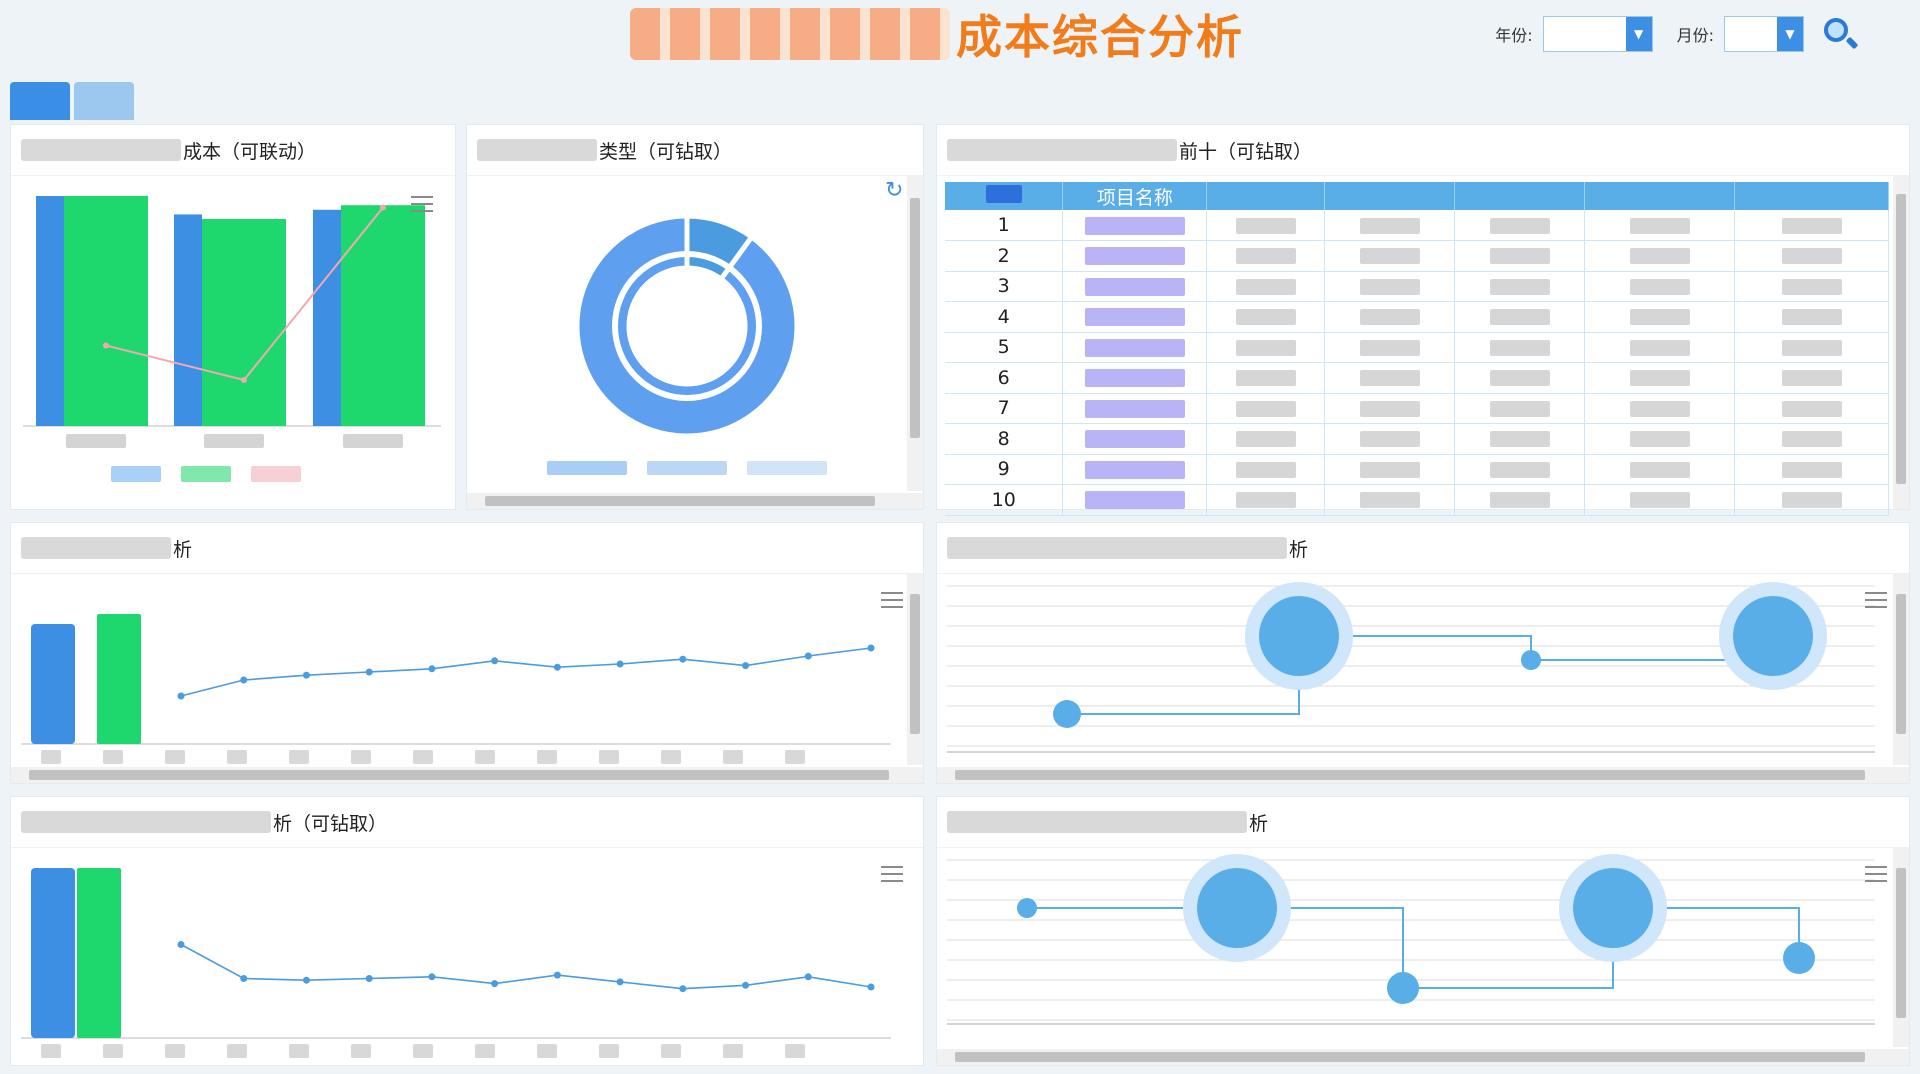  Describe the element at coordinates (1417, 225) in the screenshot. I see `table-row: 1` at that location.